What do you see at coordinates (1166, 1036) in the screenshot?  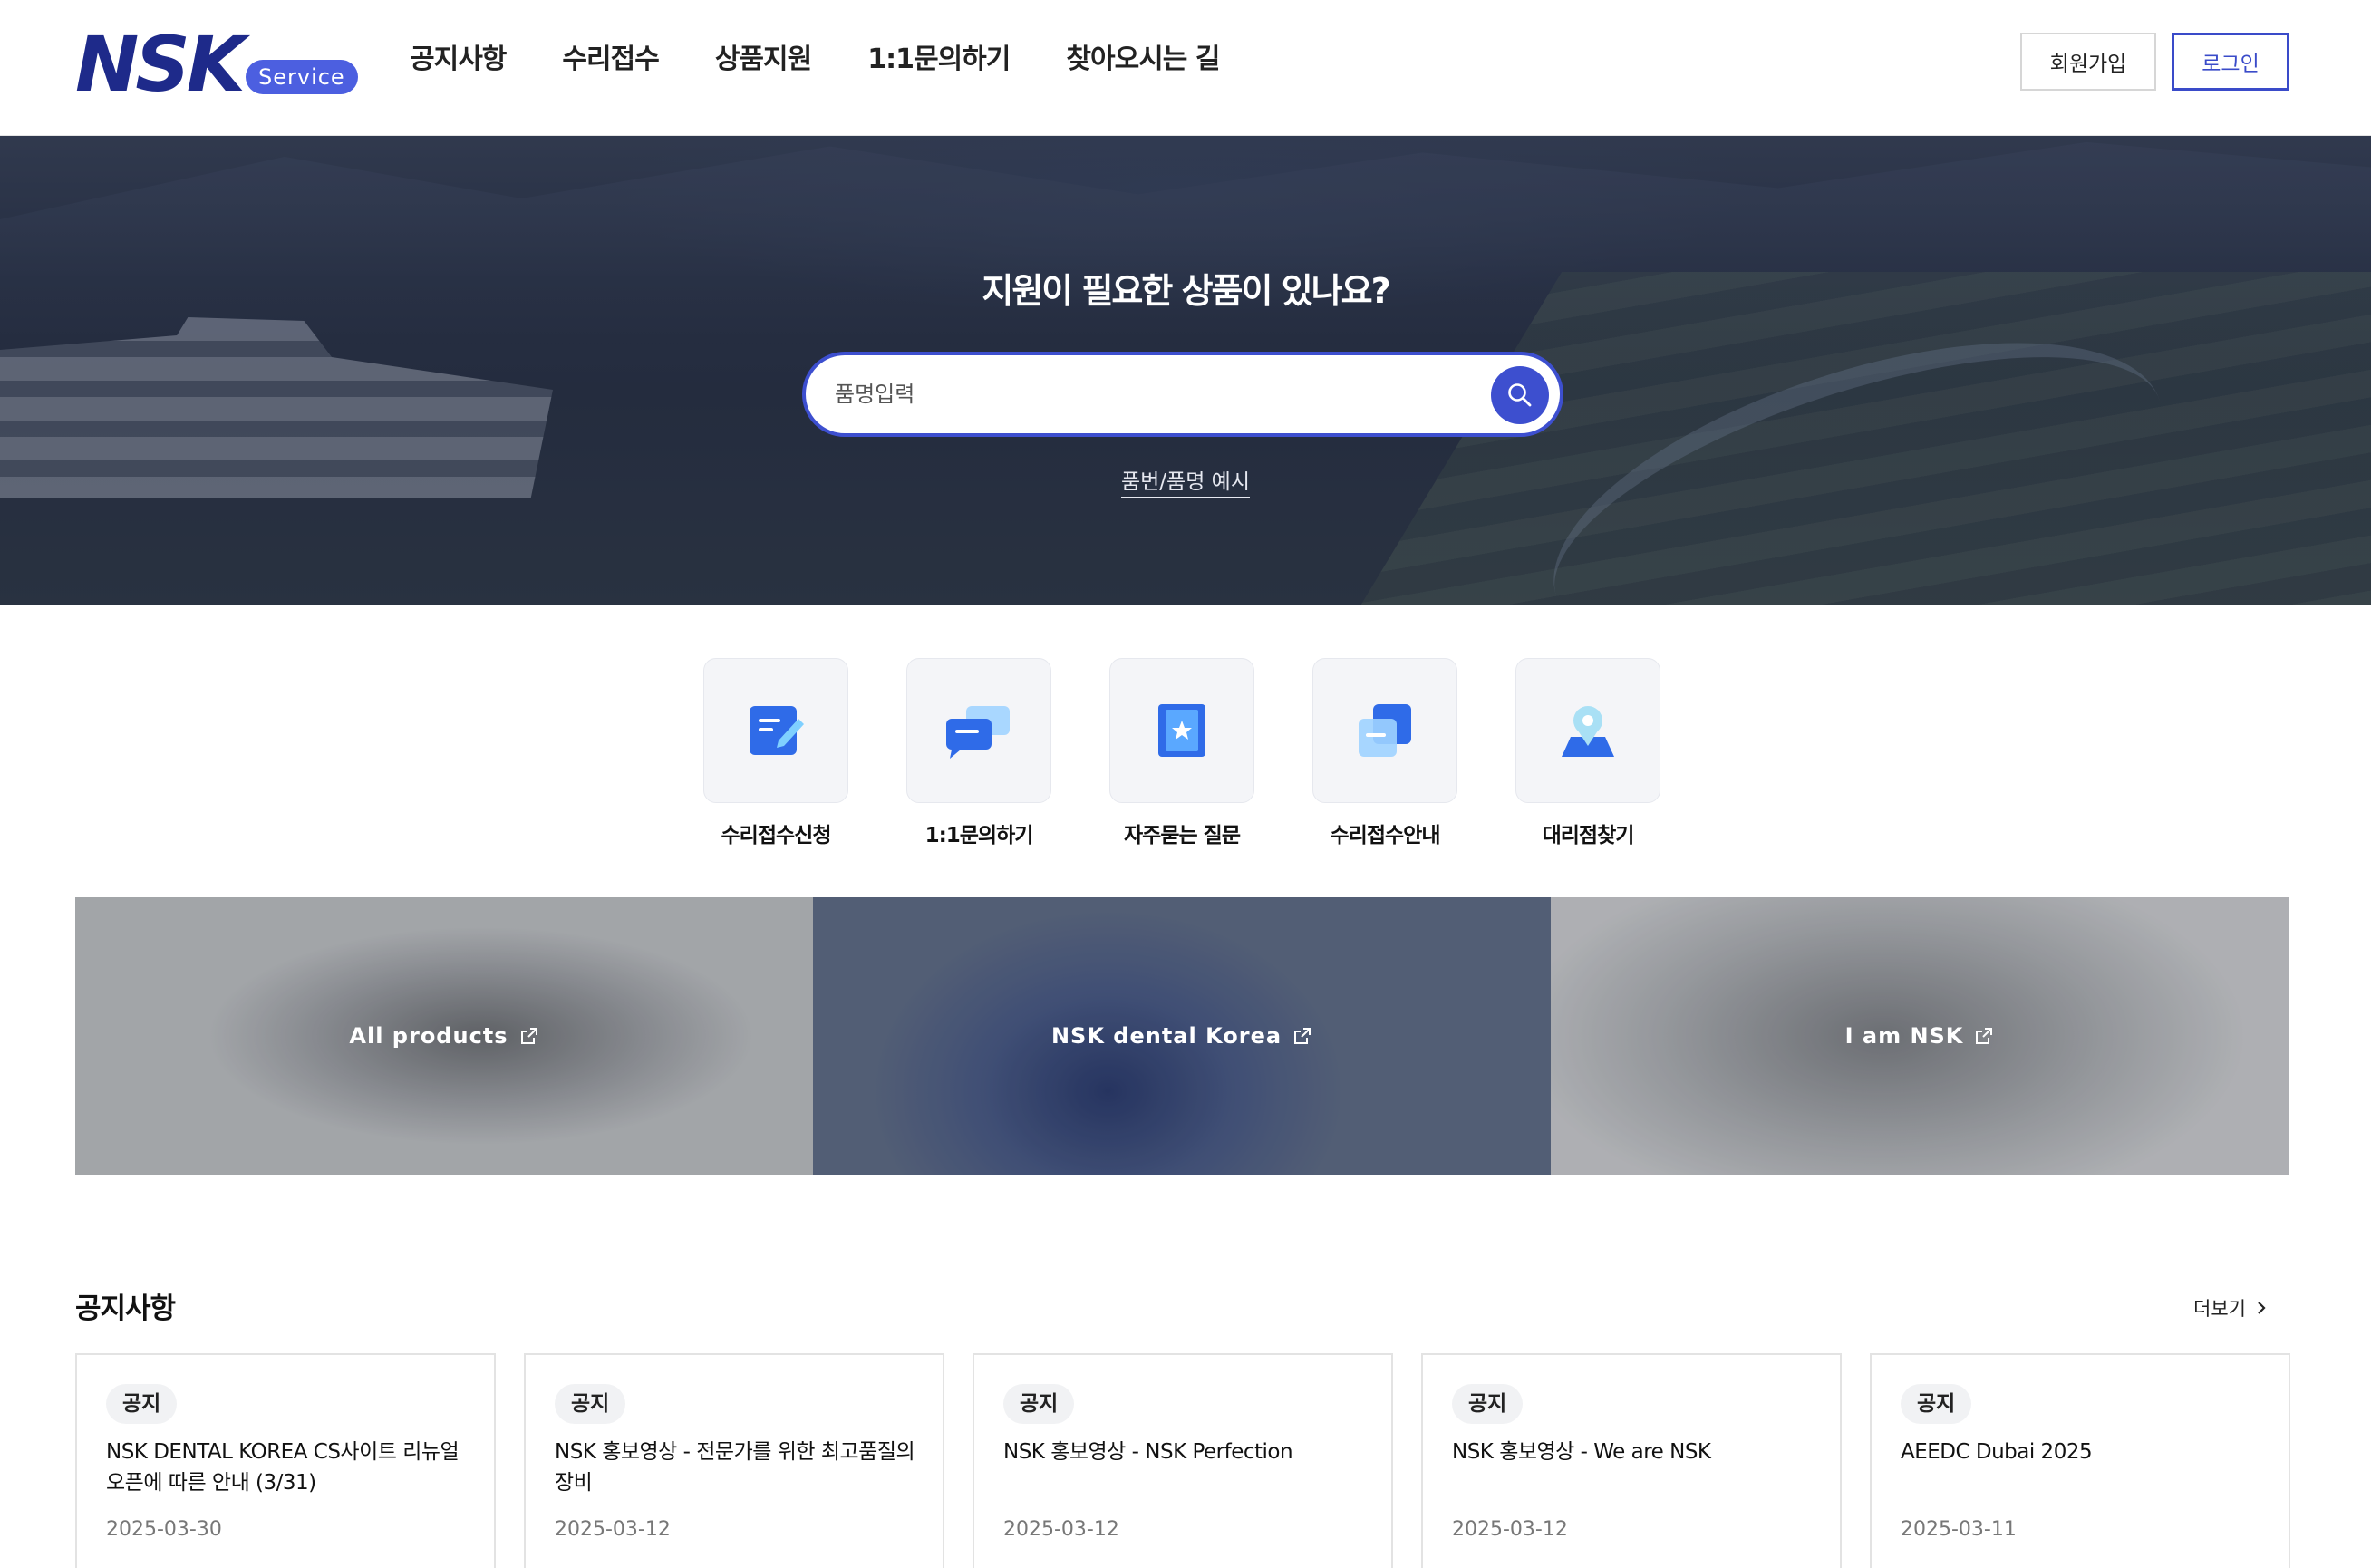 I see `banner-label: NSK dental Korea` at bounding box center [1166, 1036].